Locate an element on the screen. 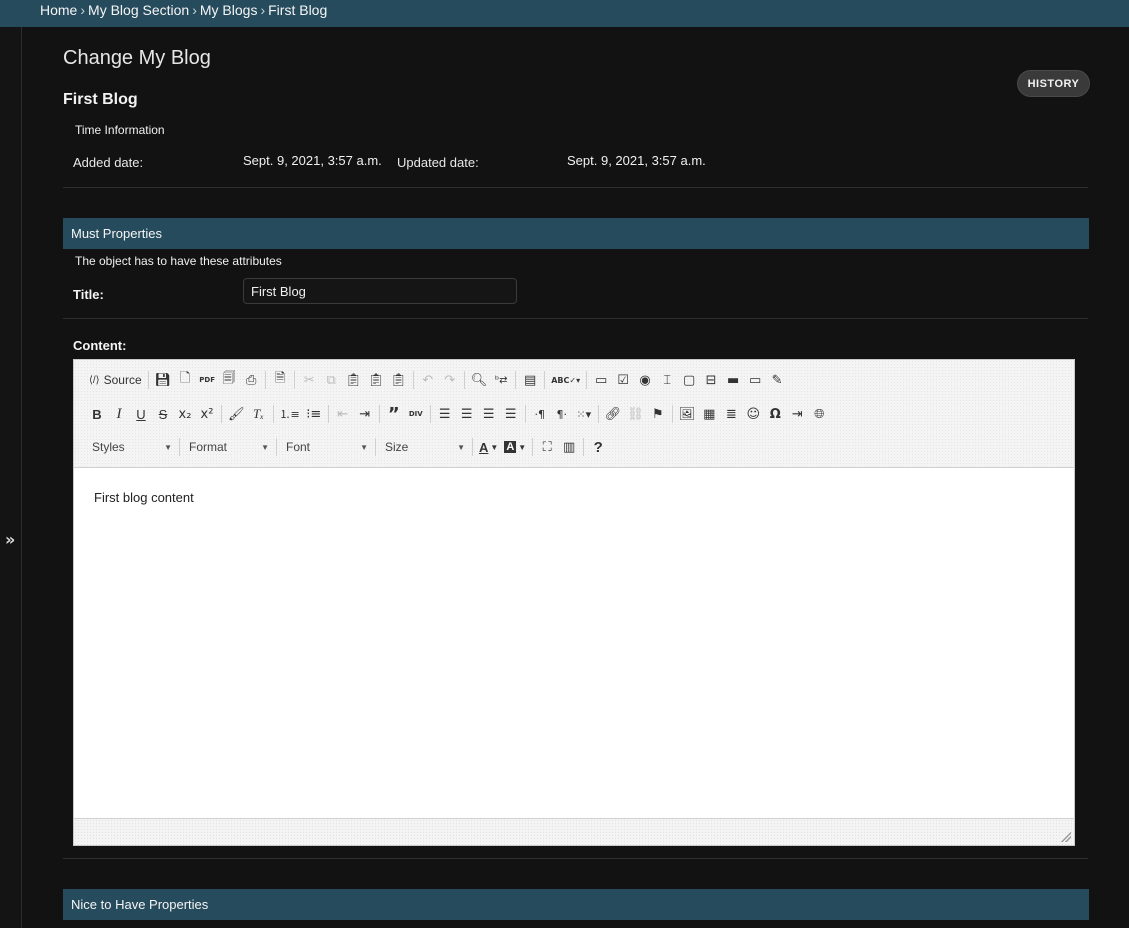 The width and height of the screenshot is (1129, 928). image-button-icon: ▭ is located at coordinates (755, 380).